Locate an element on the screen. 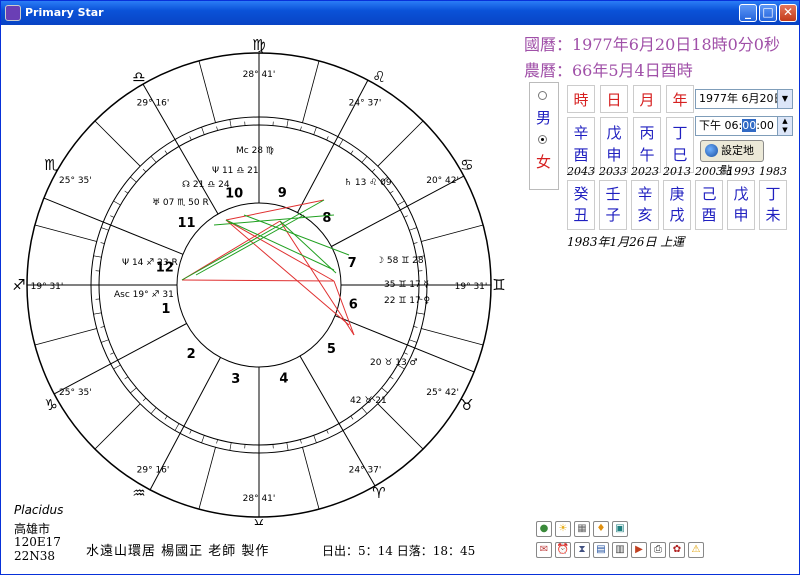  house-number: 6 is located at coordinates (353, 304).